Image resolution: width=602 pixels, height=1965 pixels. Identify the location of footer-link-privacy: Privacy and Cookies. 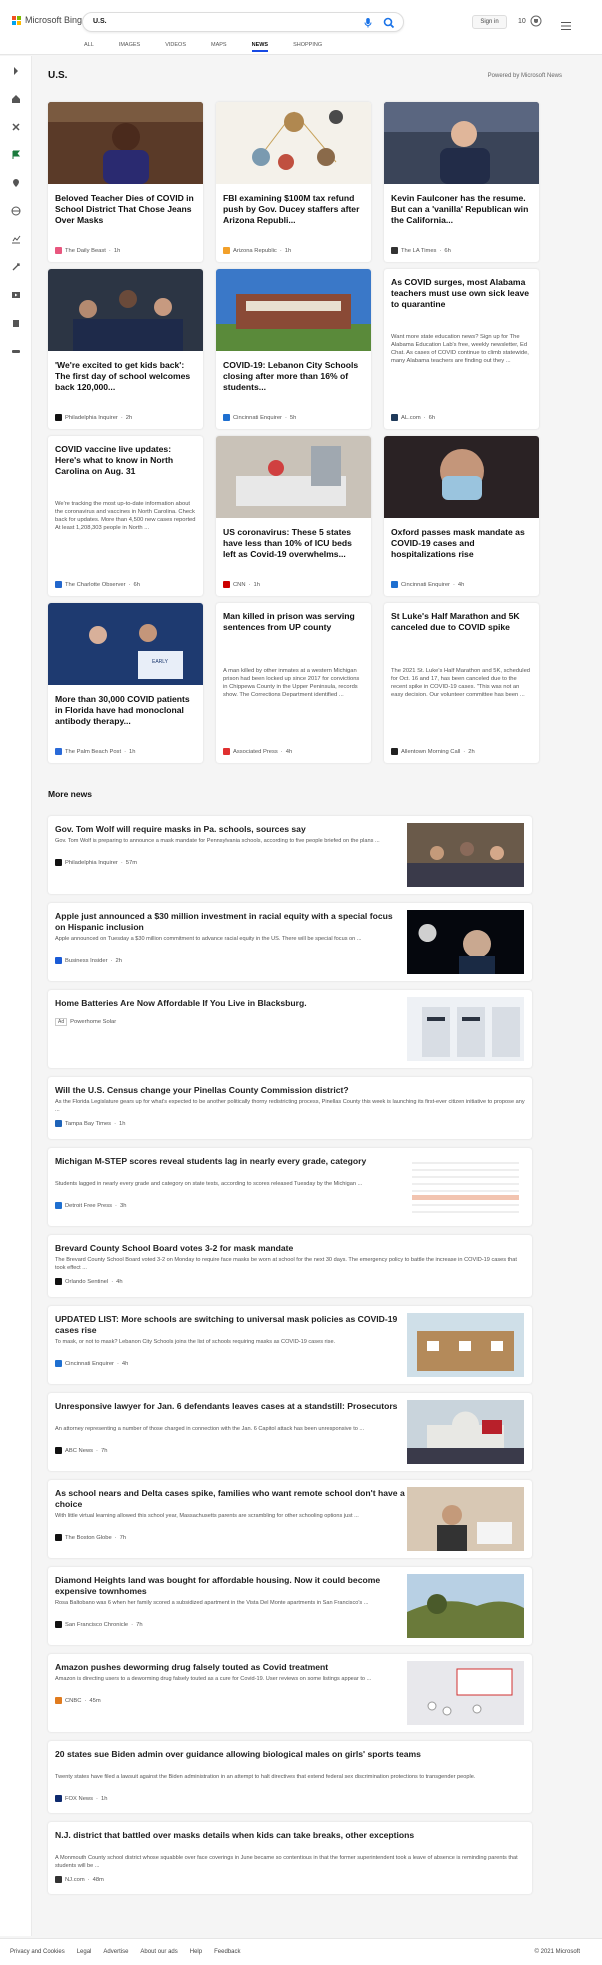
(37, 1952).